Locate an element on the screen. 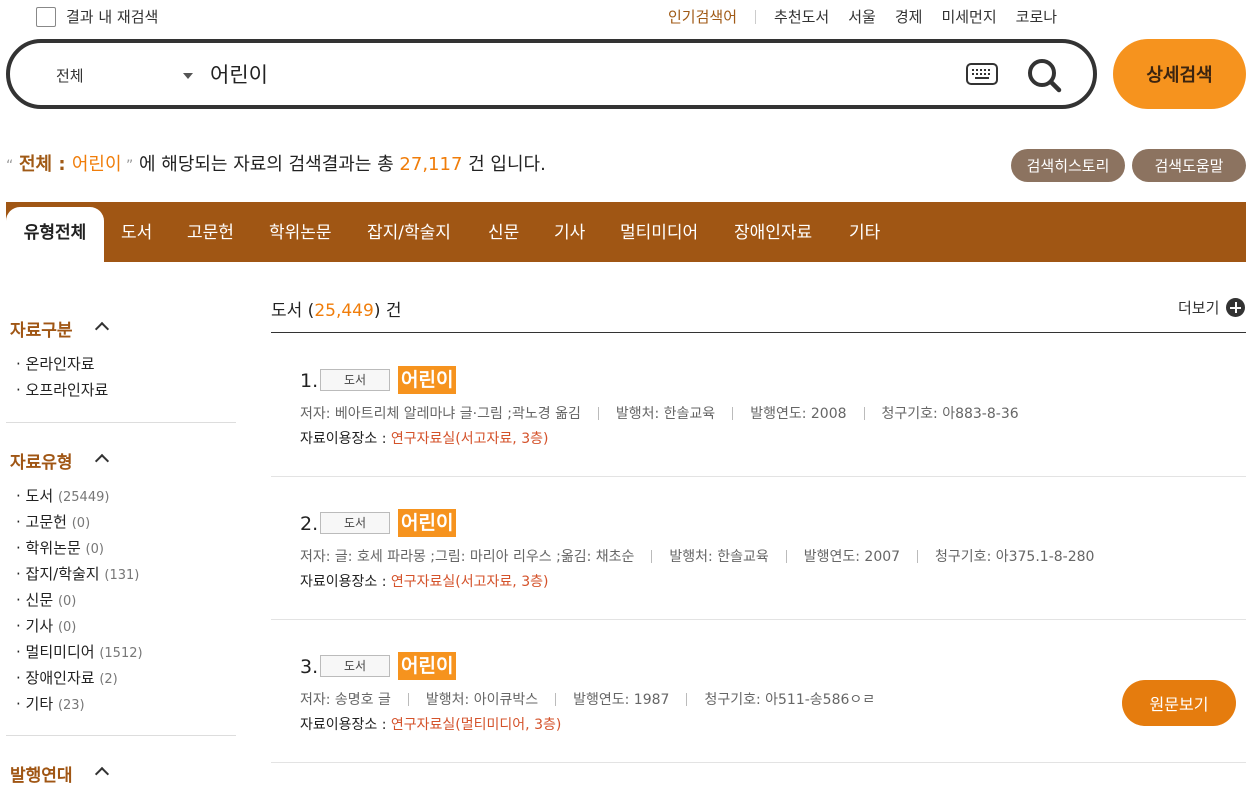  filter-type-item: · 도서 (25449) is located at coordinates (62, 495).